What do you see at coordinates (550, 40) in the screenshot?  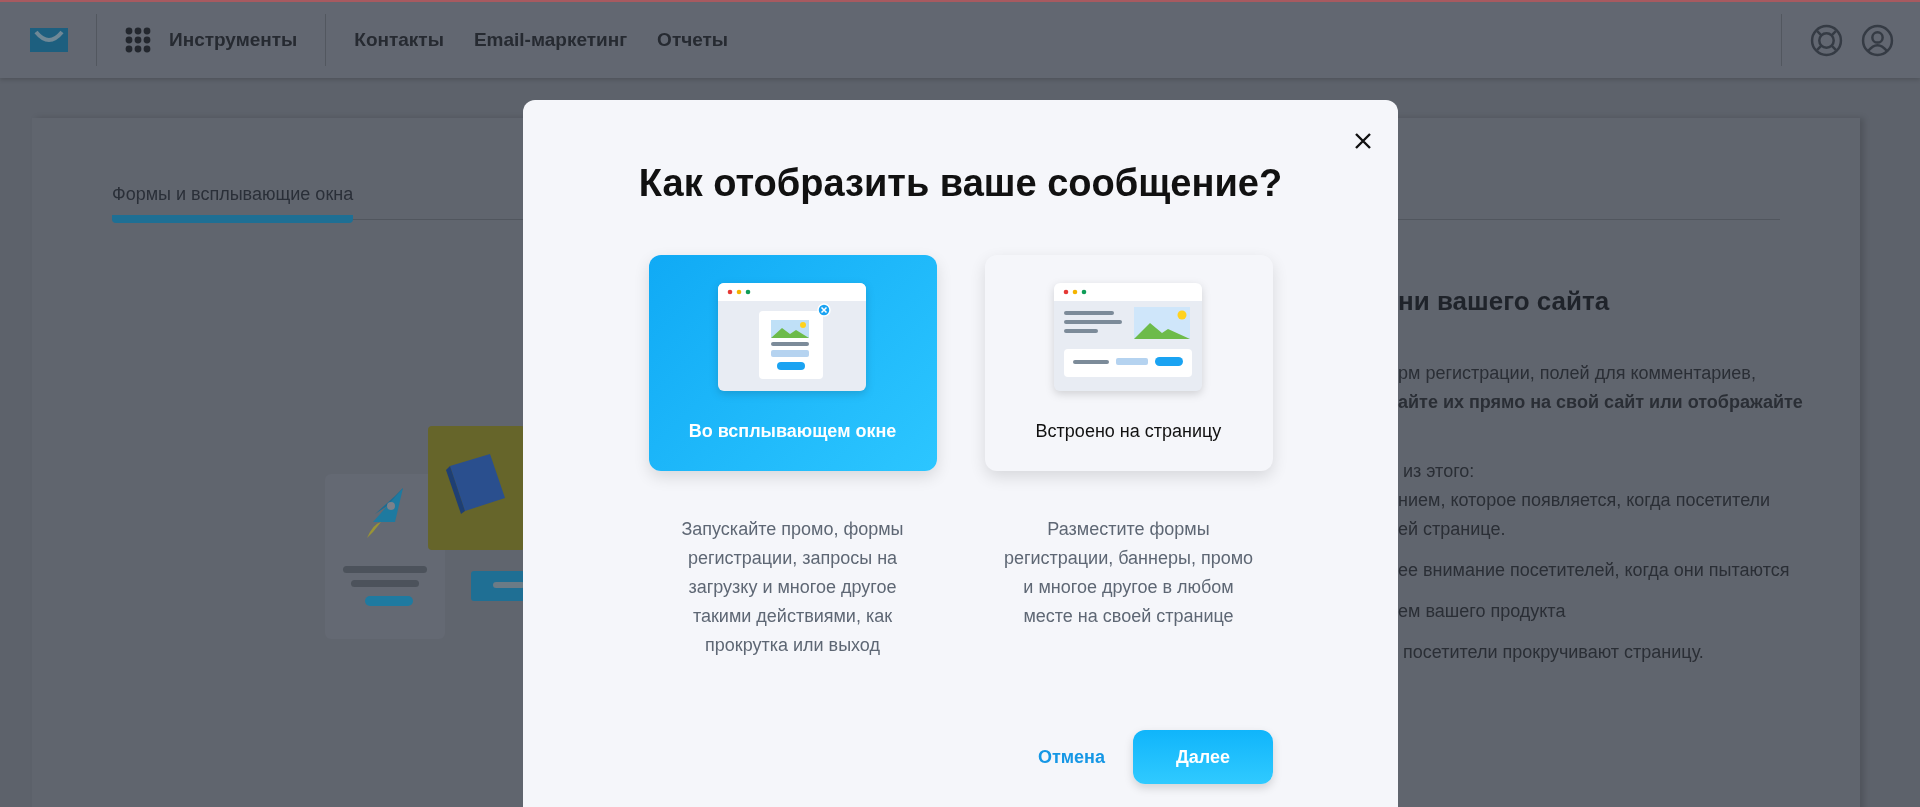 I see `nav-link: Email-маркетинг` at bounding box center [550, 40].